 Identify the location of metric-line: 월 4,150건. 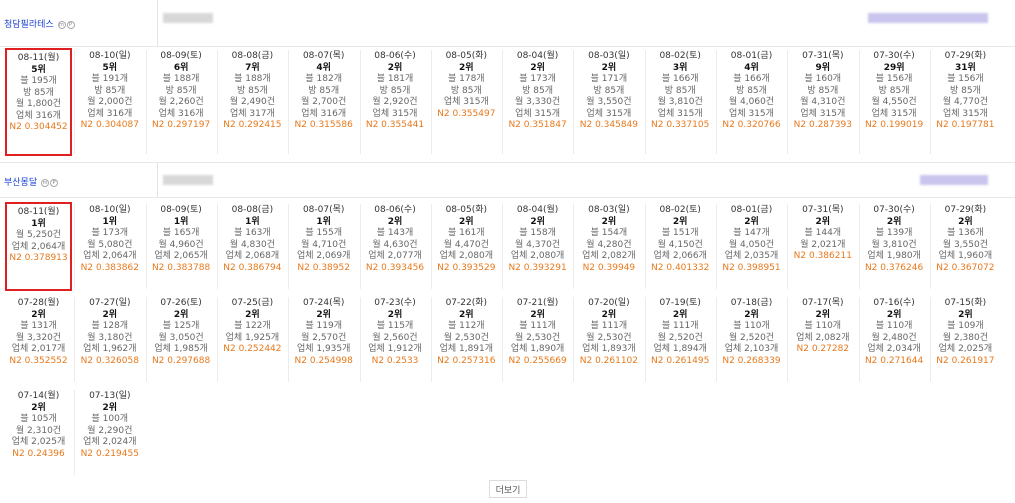
(680, 244).